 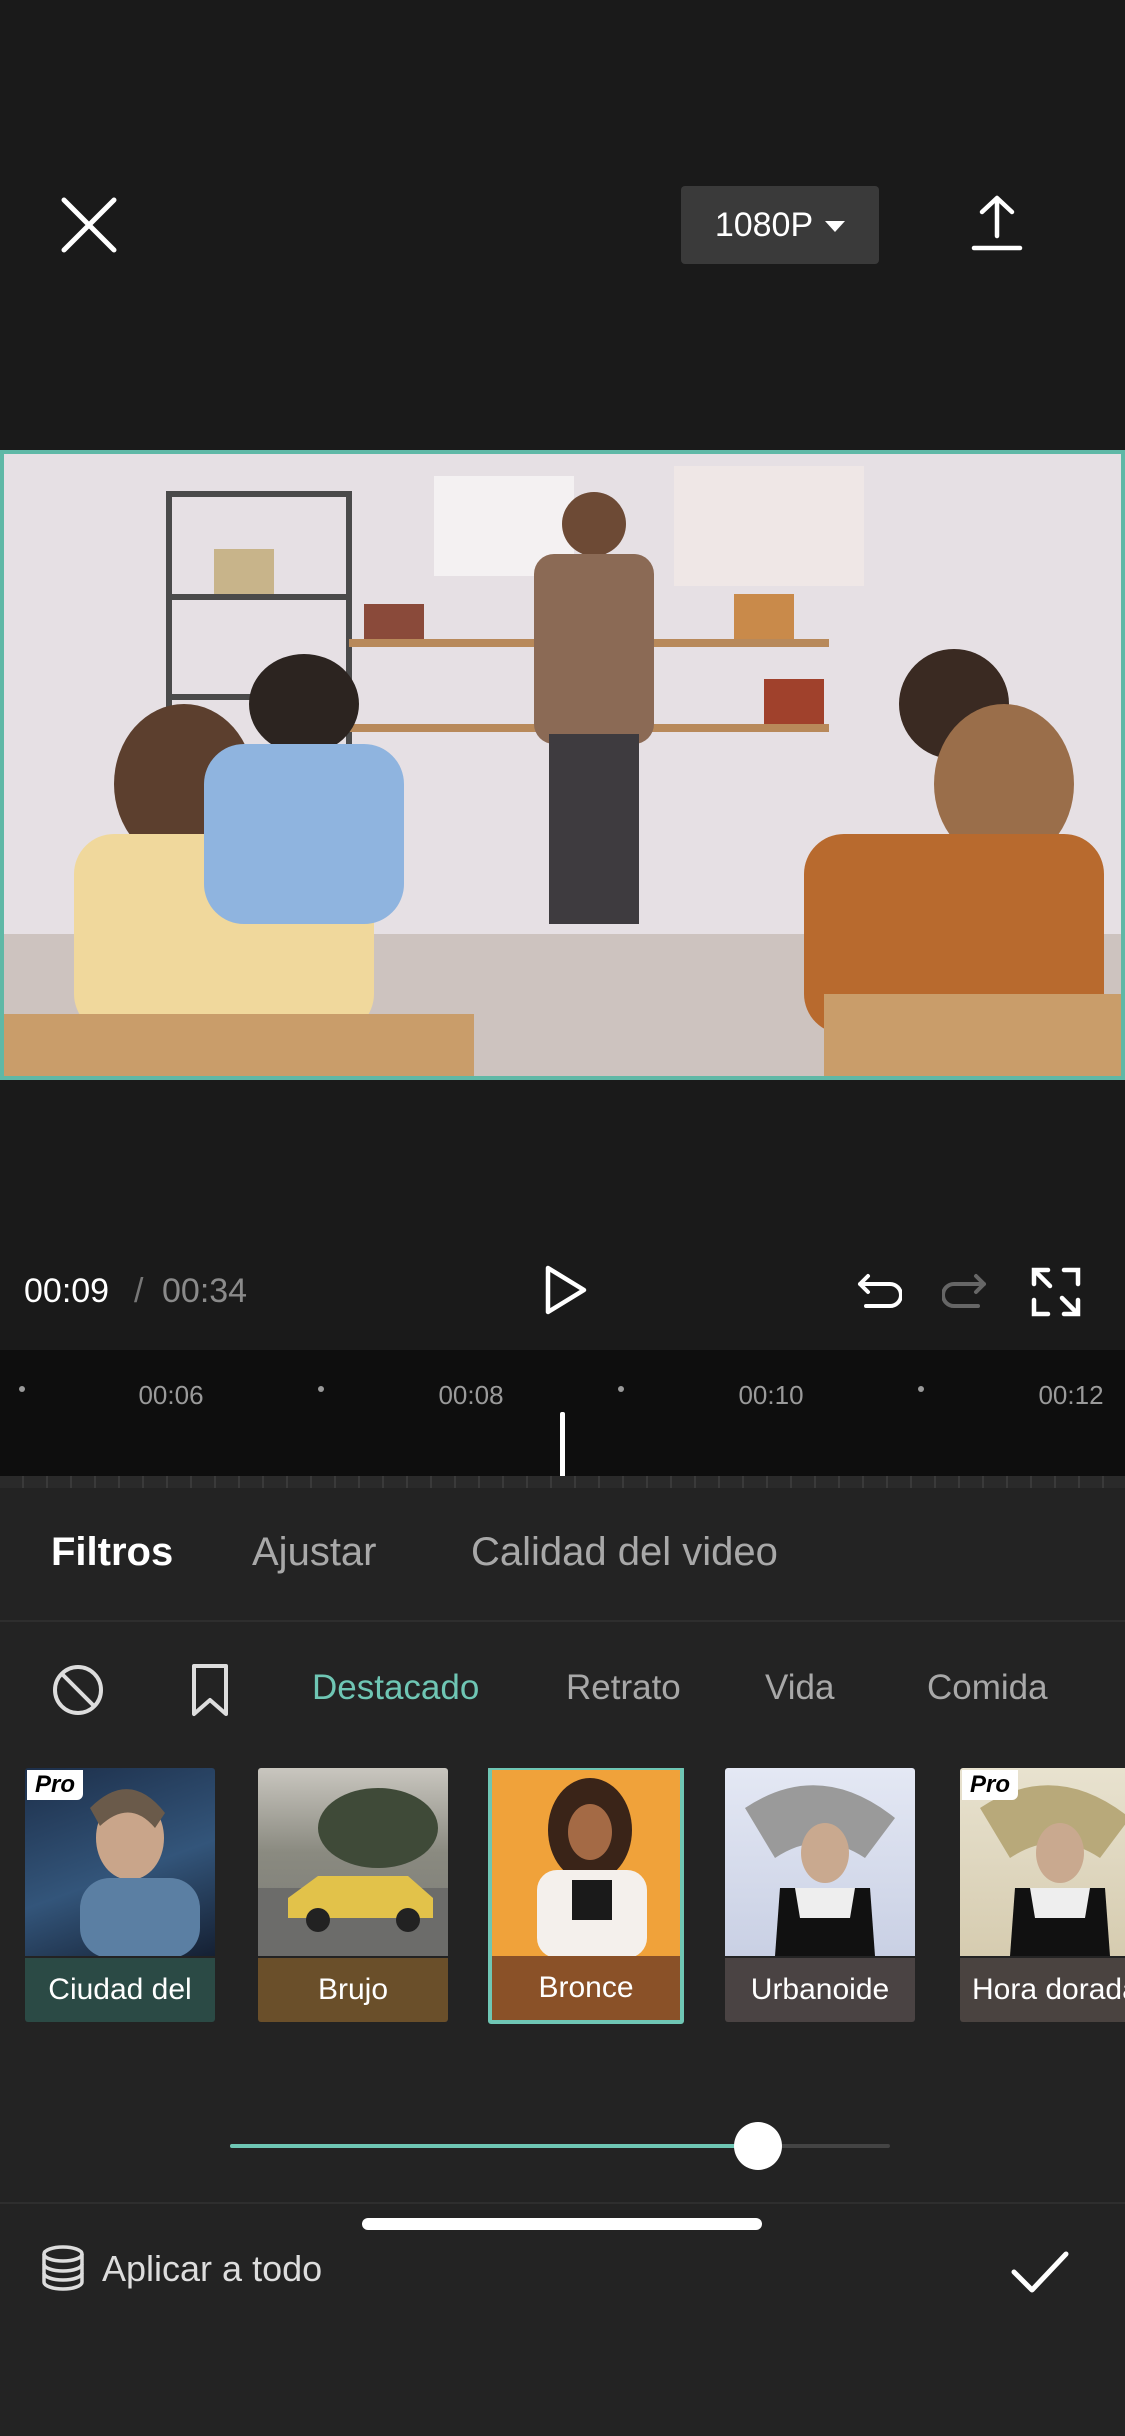 I want to click on filter-item-selected: Bronce, so click(x=586, y=1896).